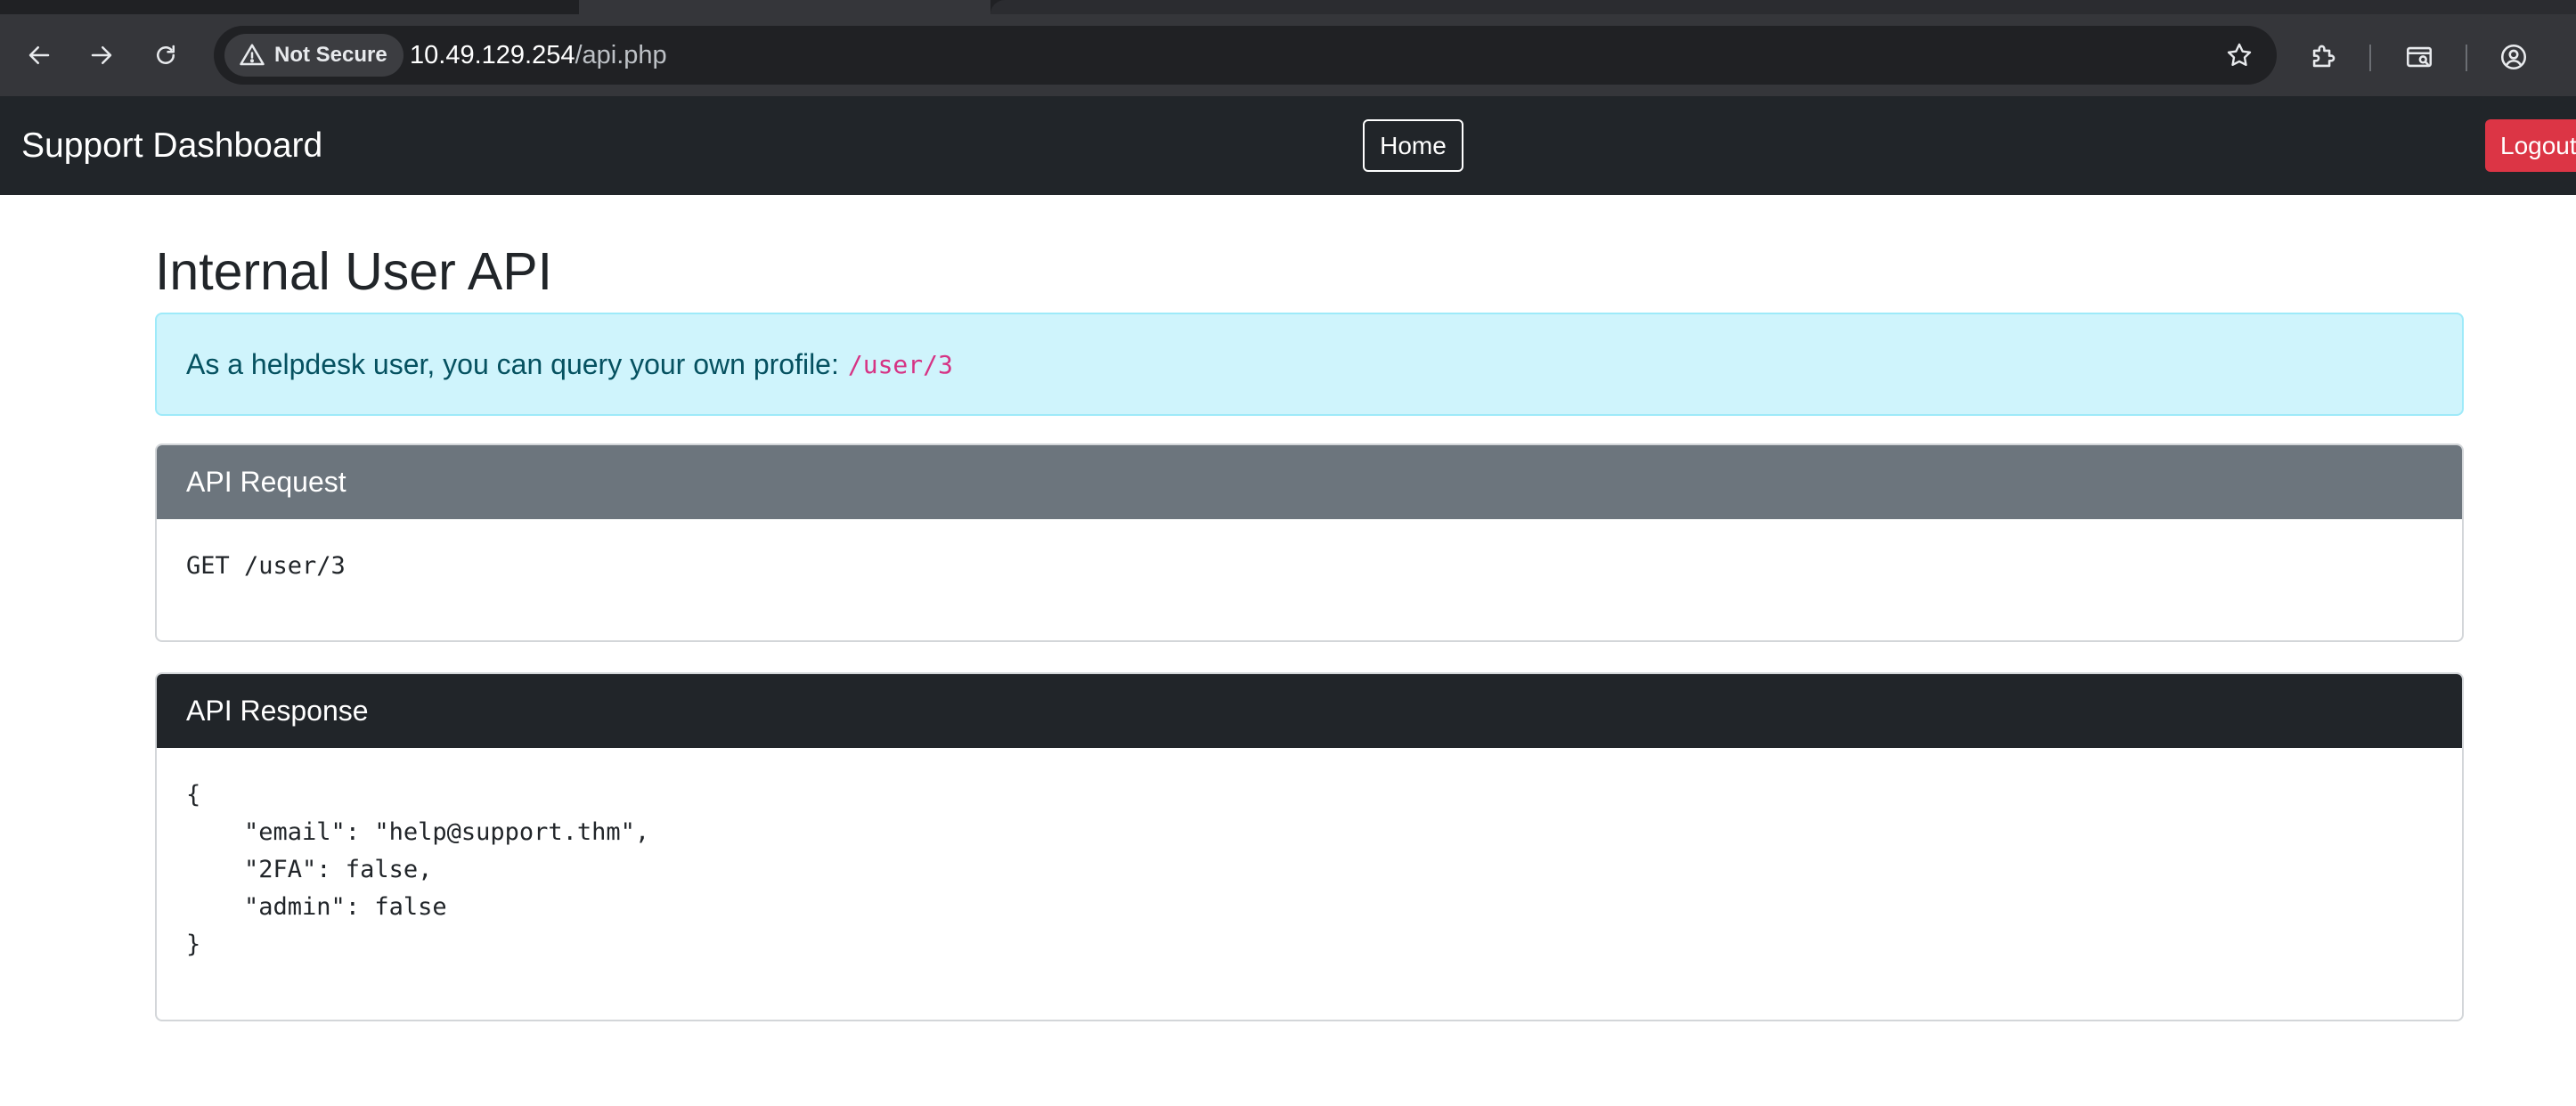 The width and height of the screenshot is (2576, 1106). What do you see at coordinates (785, 7) in the screenshot?
I see `browser-tab-active` at bounding box center [785, 7].